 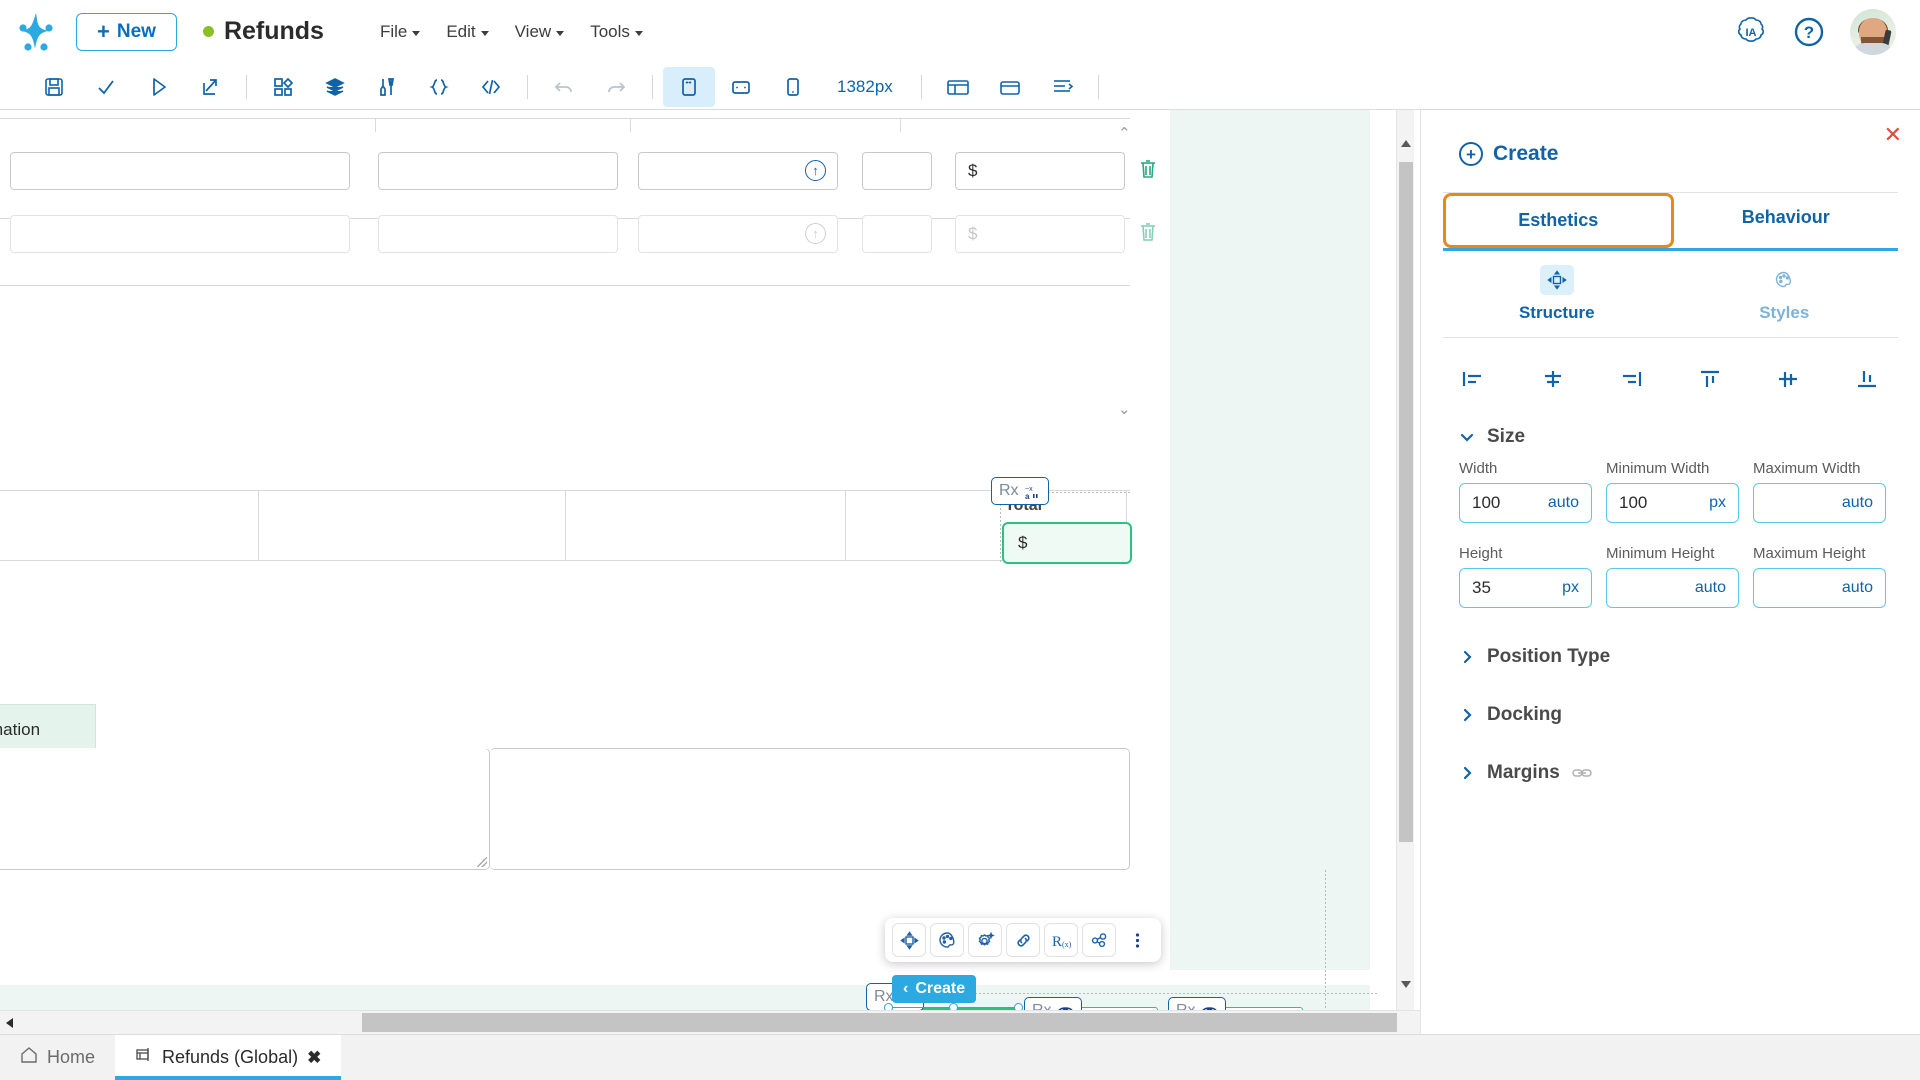 What do you see at coordinates (1670, 755) in the screenshot?
I see `section-margins: Margins` at bounding box center [1670, 755].